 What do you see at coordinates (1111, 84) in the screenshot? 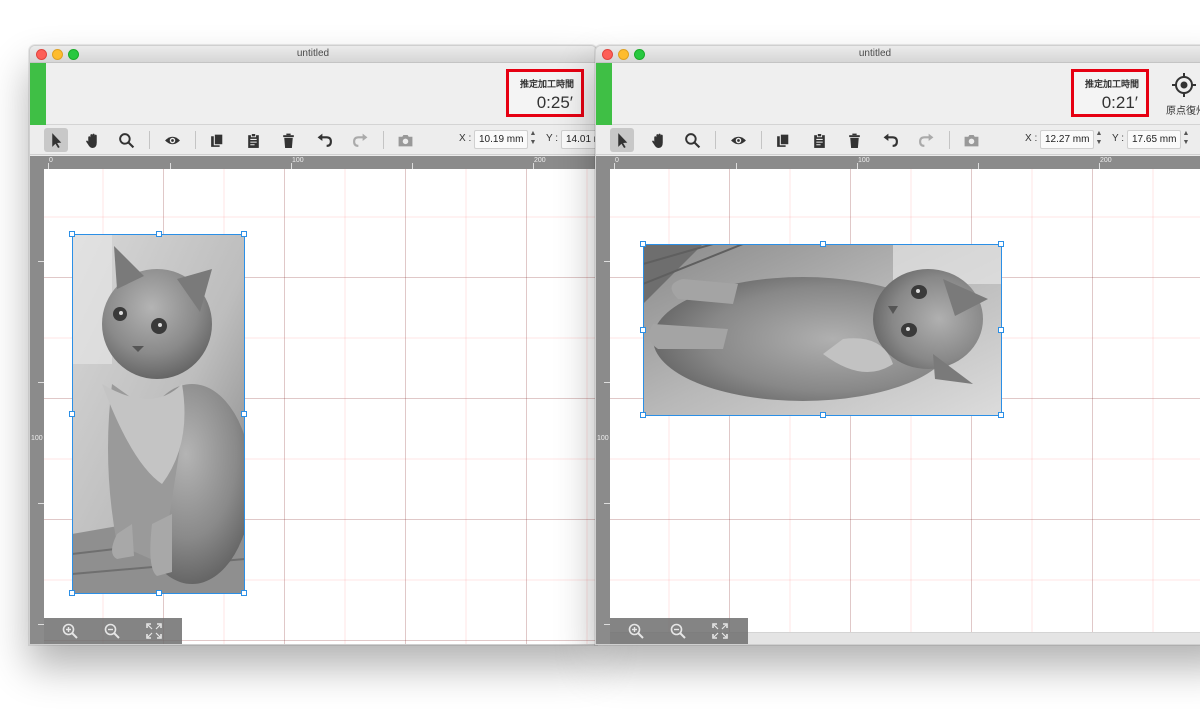
I see `estimated-time-label: 推定加工時間` at bounding box center [1111, 84].